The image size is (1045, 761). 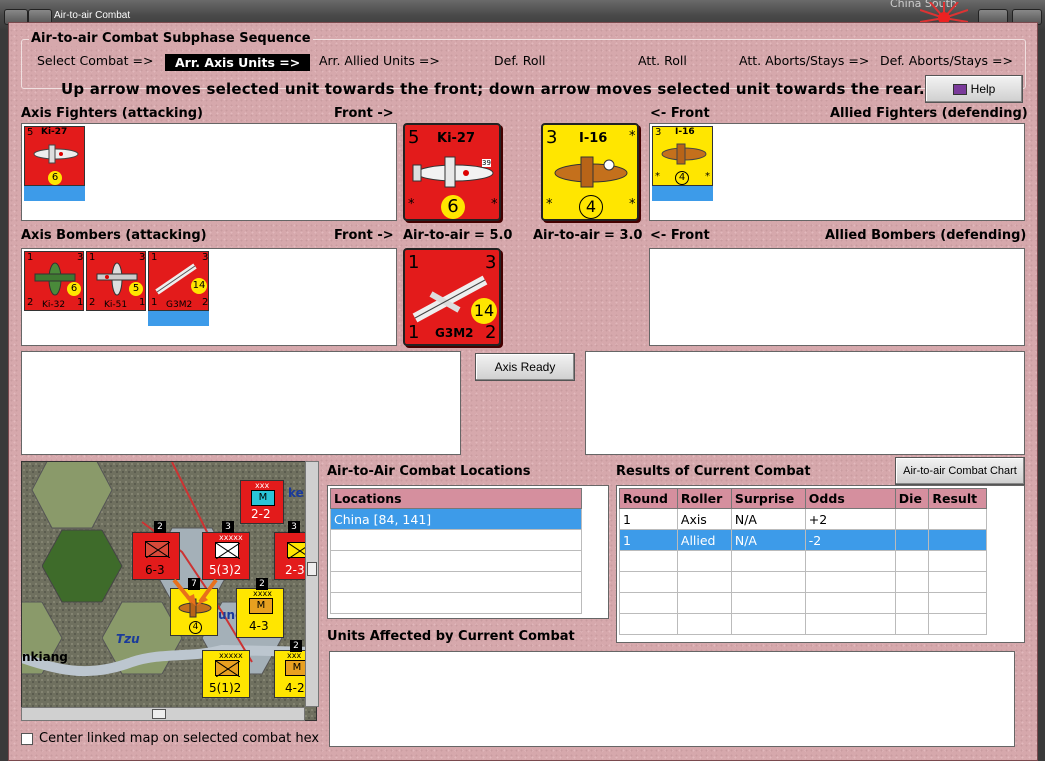 I want to click on allied-bombers-label: Allied Bombers (defending), so click(x=926, y=235).